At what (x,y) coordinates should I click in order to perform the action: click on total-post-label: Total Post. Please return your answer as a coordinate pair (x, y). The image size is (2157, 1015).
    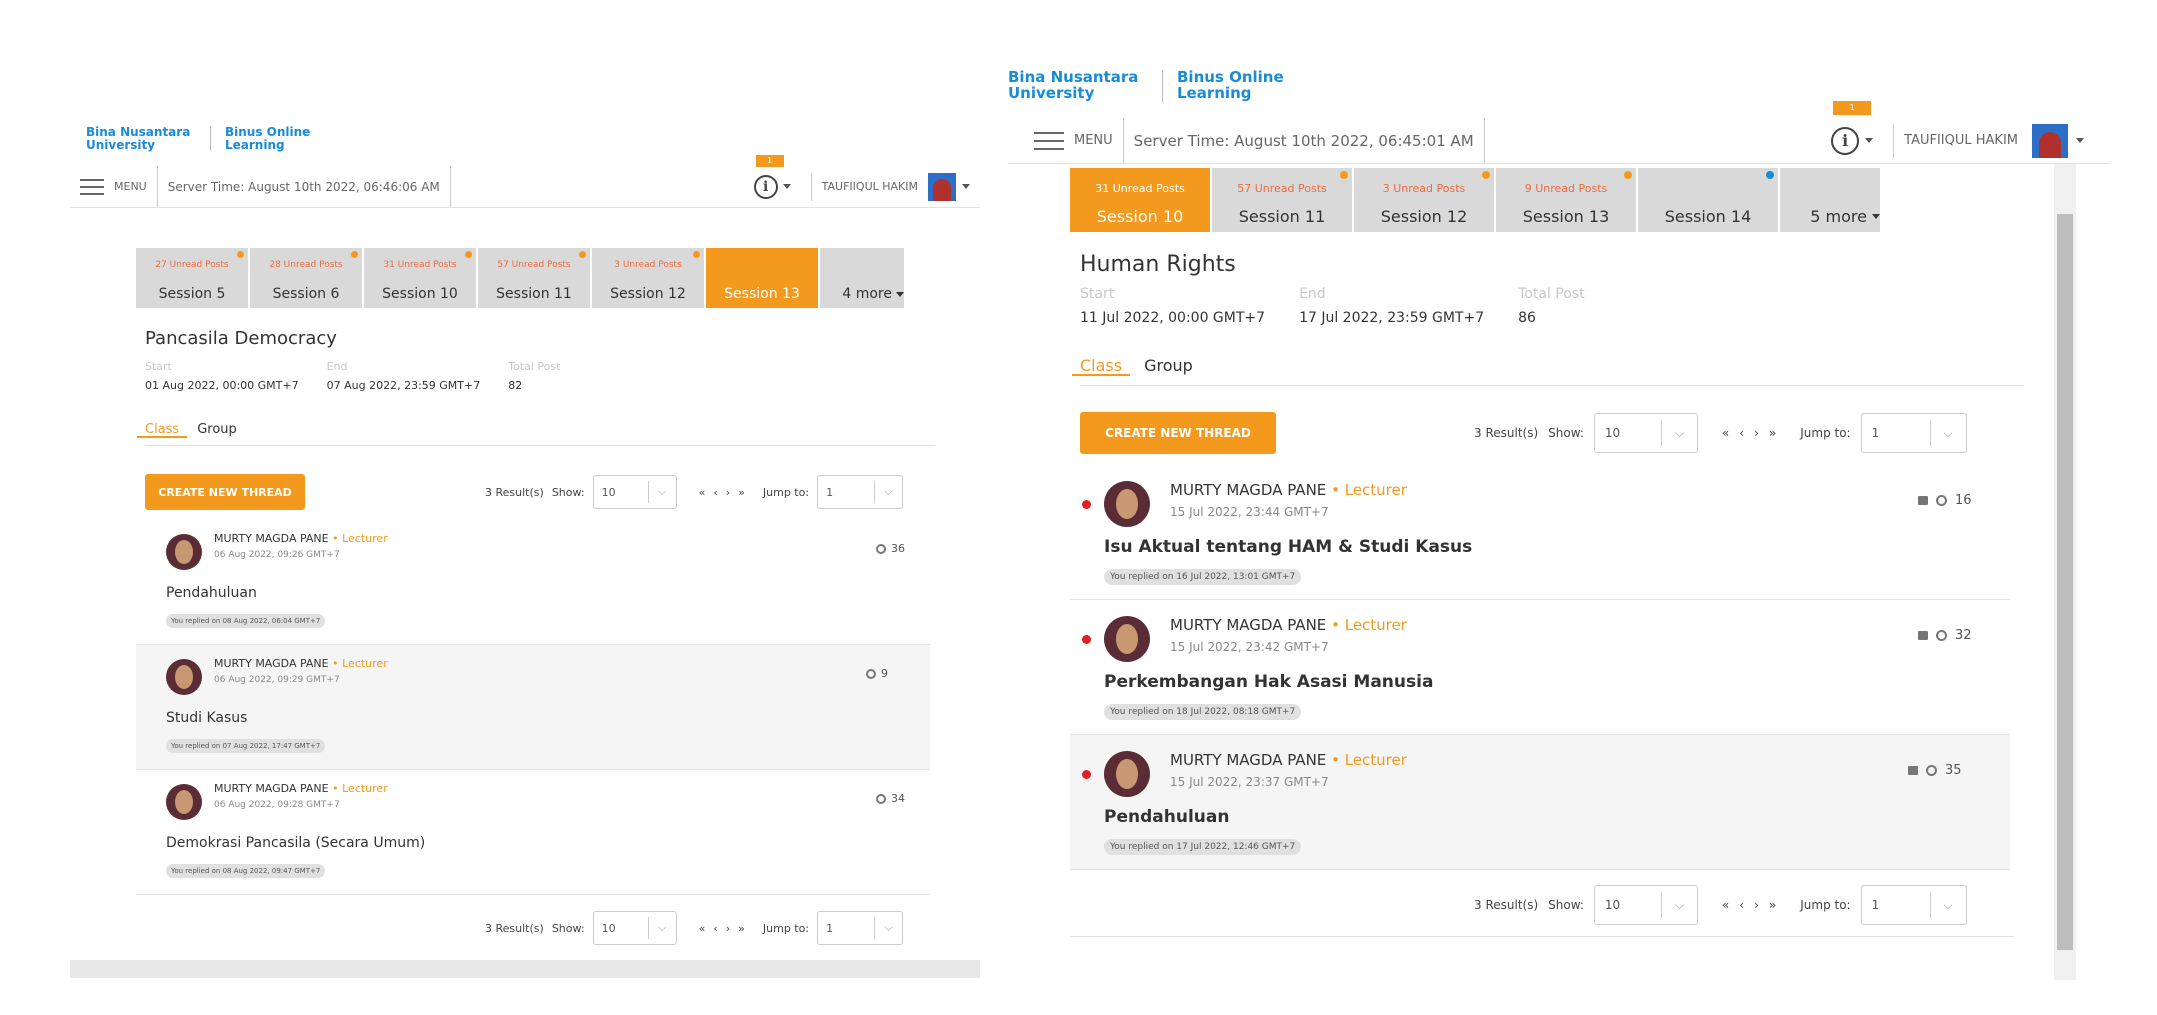
    Looking at the image, I should click on (1551, 294).